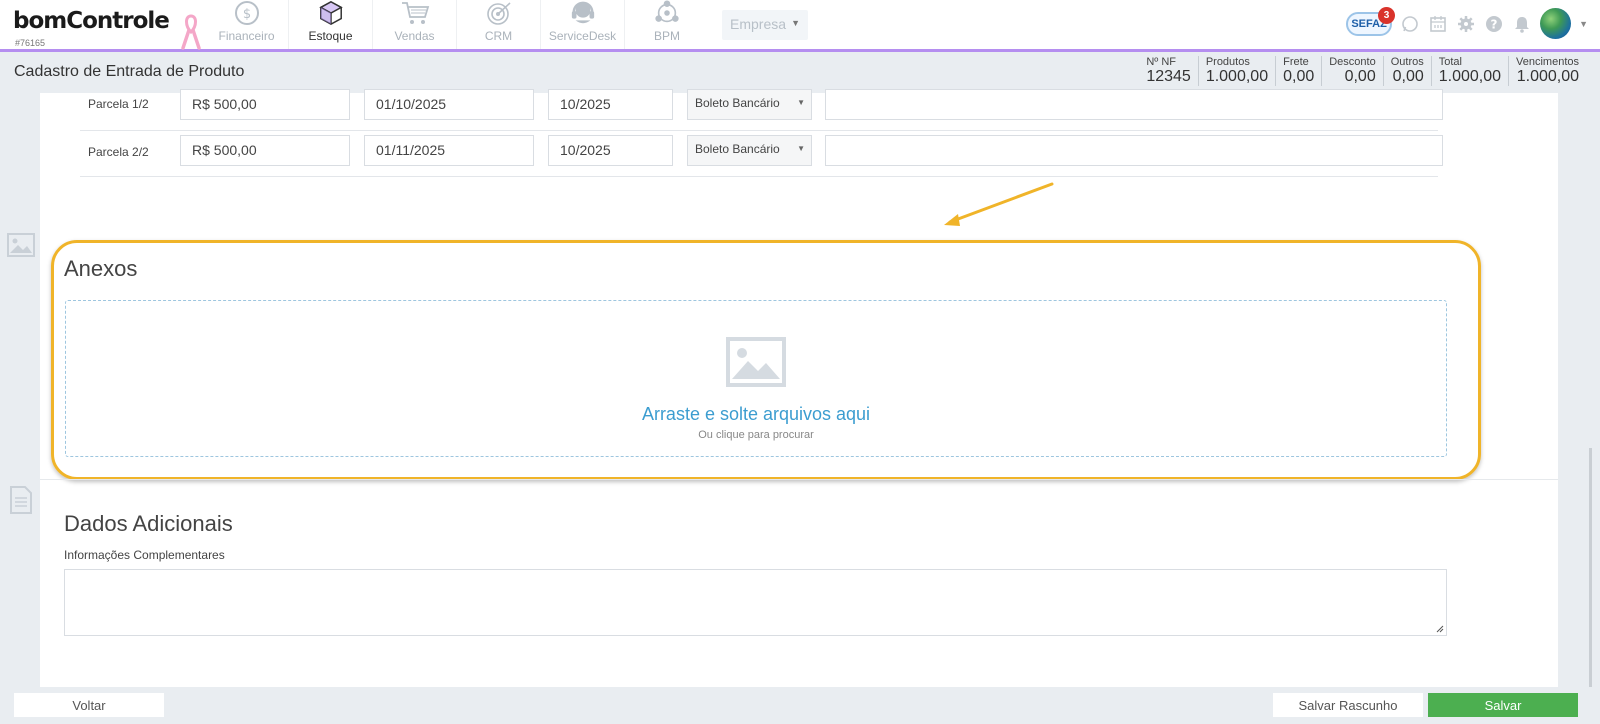 Image resolution: width=1600 pixels, height=724 pixels. I want to click on top-right-icons: SEFAZ 3 ? ▼, so click(1467, 22).